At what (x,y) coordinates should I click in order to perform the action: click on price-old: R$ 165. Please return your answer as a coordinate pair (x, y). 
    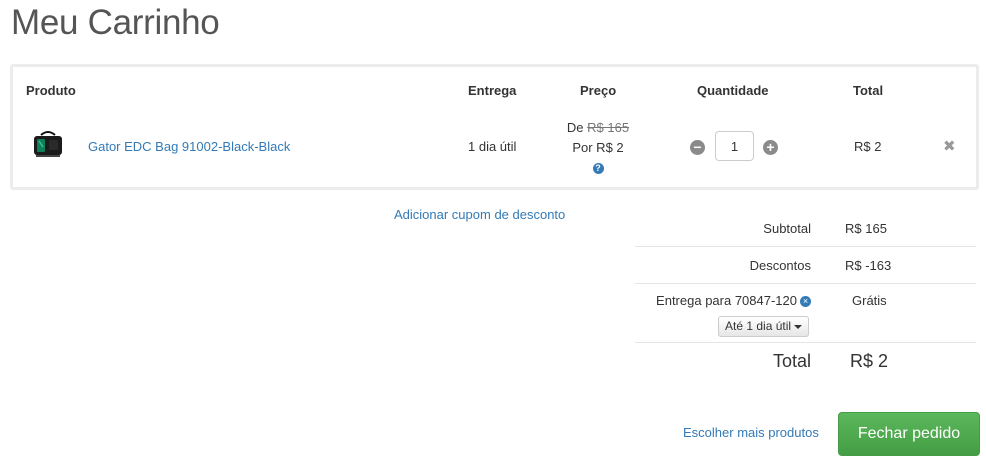
    Looking at the image, I should click on (608, 127).